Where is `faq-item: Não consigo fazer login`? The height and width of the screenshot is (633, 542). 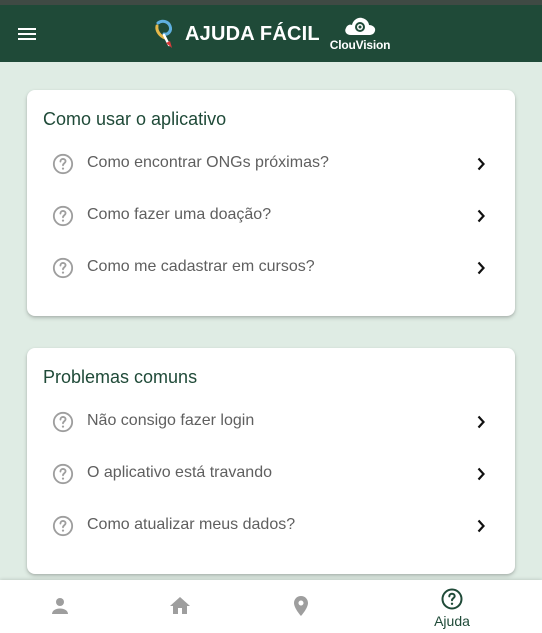 faq-item: Não consigo fazer login is located at coordinates (272, 422).